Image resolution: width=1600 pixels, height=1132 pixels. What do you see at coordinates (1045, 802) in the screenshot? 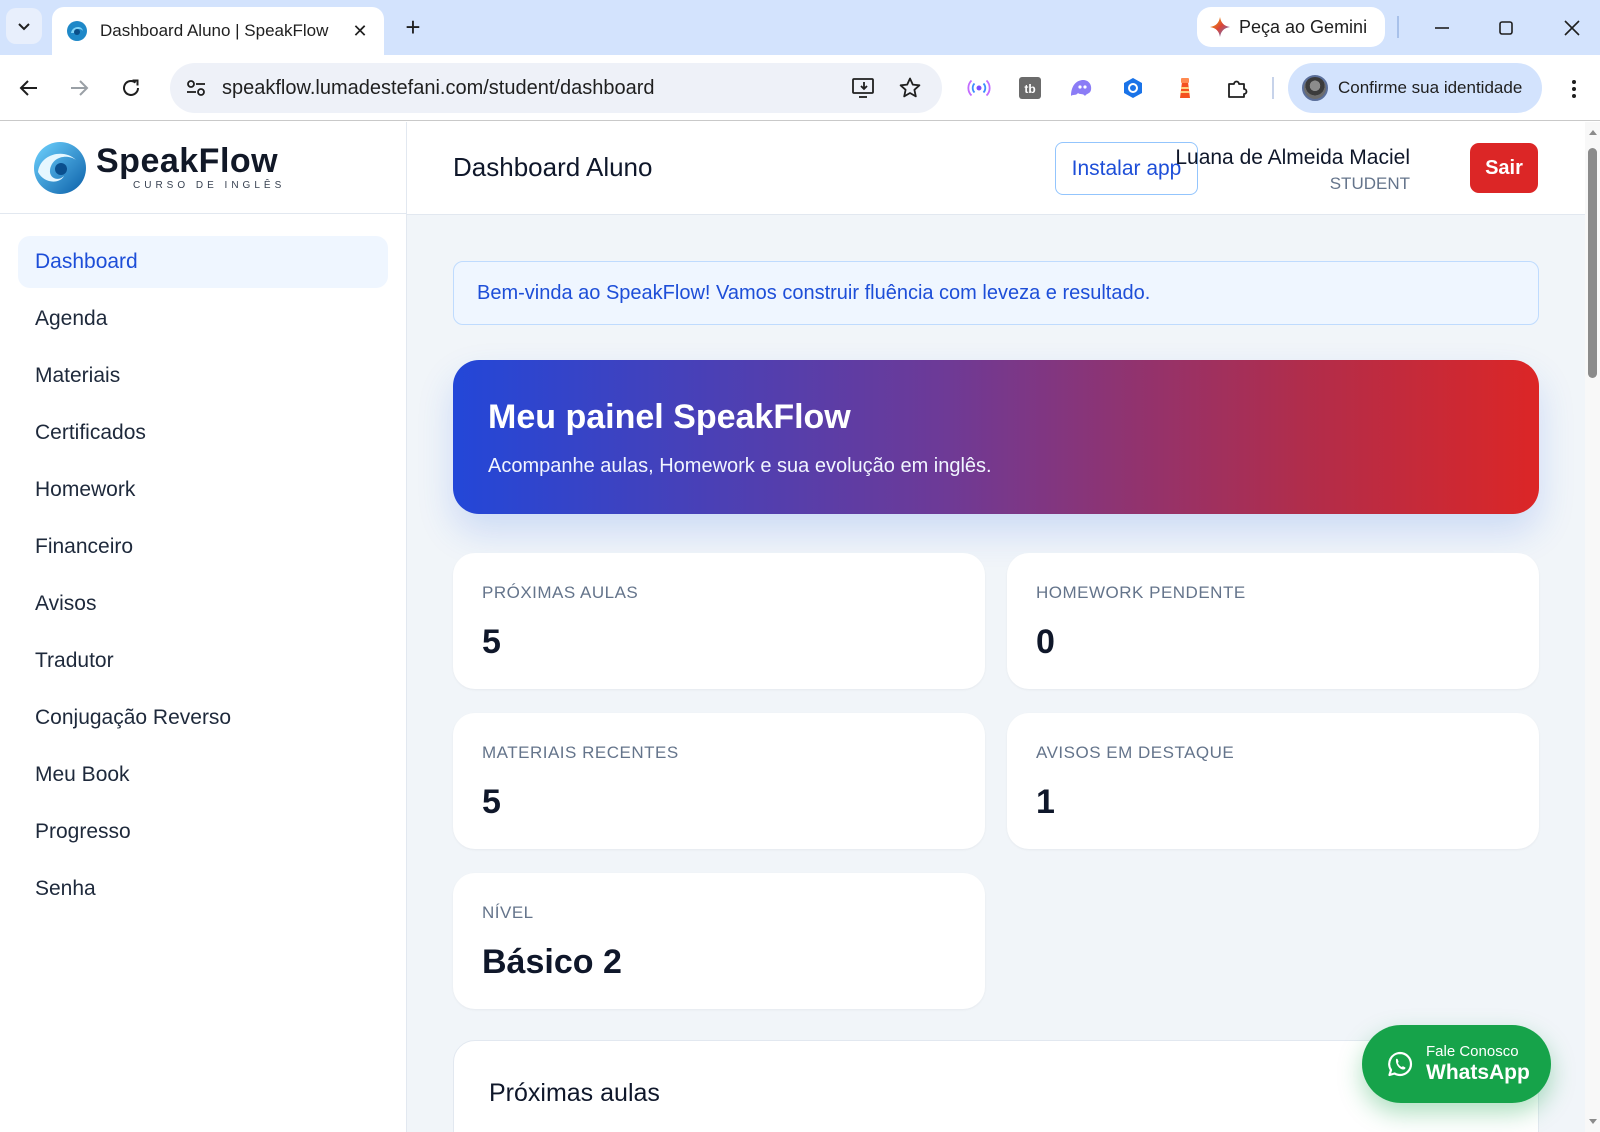
I see `stat-value: 1` at bounding box center [1045, 802].